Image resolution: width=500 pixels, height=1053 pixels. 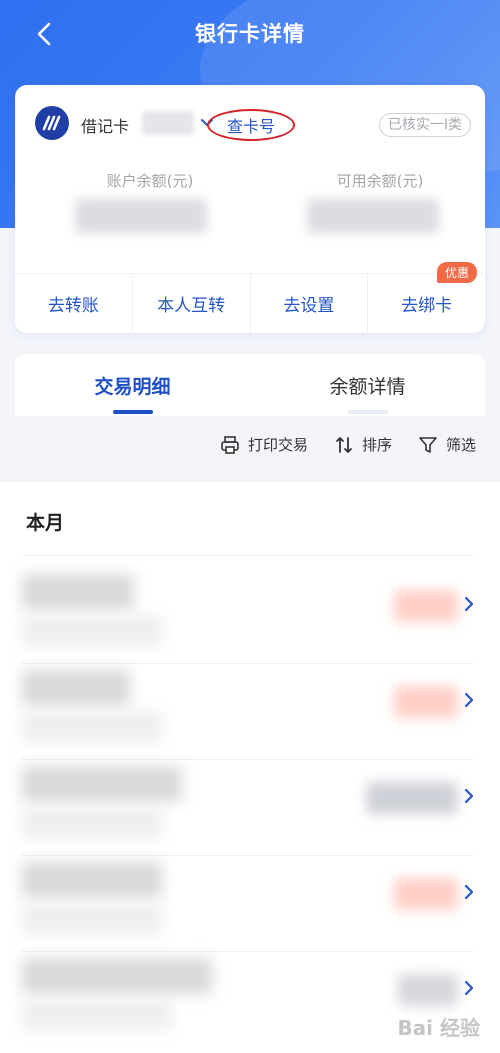 What do you see at coordinates (428, 444) in the screenshot?
I see `filter-icon` at bounding box center [428, 444].